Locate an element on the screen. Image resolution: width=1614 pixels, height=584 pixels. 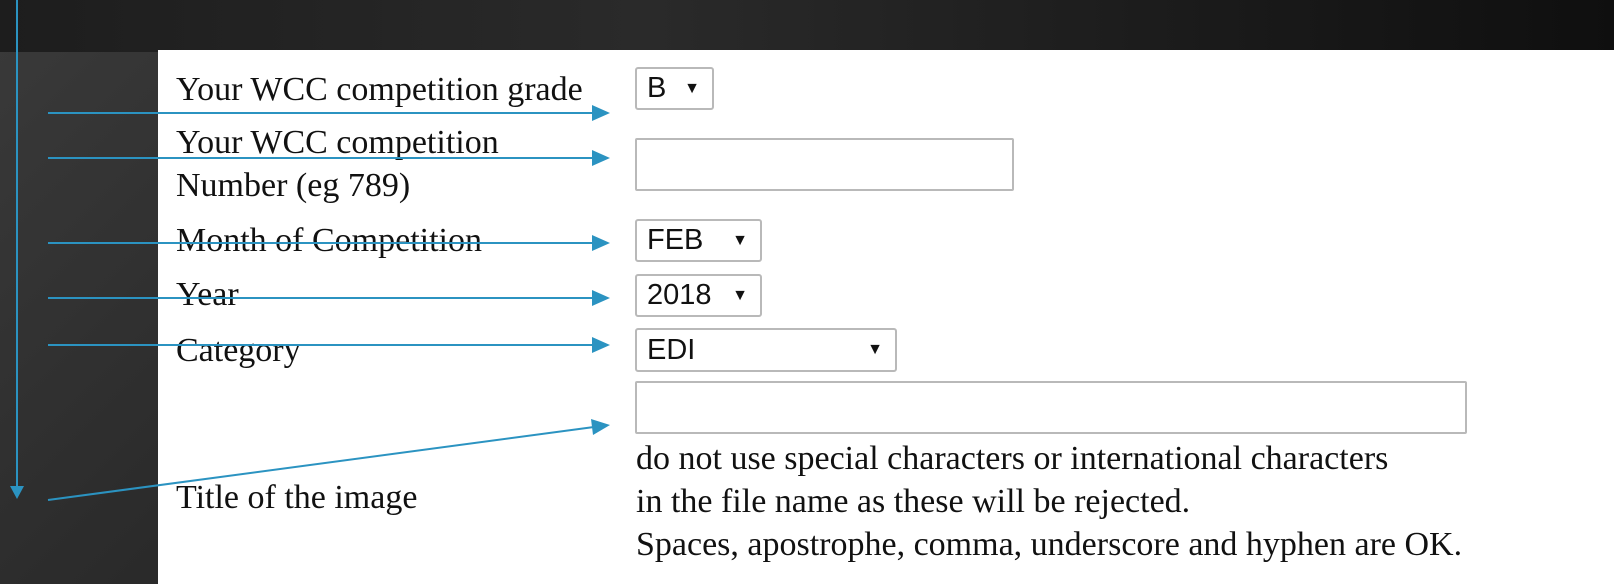
vertical-arrowhead-icon is located at coordinates (17, 492).